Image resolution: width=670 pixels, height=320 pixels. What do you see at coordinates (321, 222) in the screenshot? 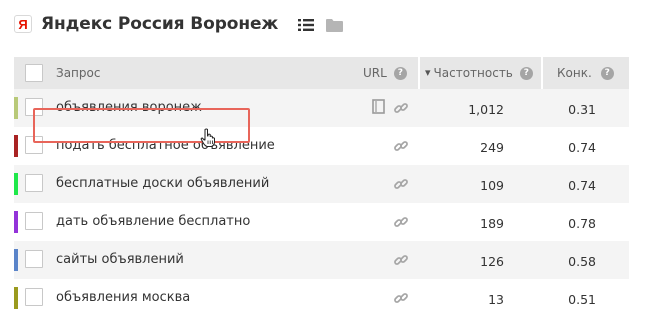
I see `table-row: дать объявление бесплатно 189 0.78` at bounding box center [321, 222].